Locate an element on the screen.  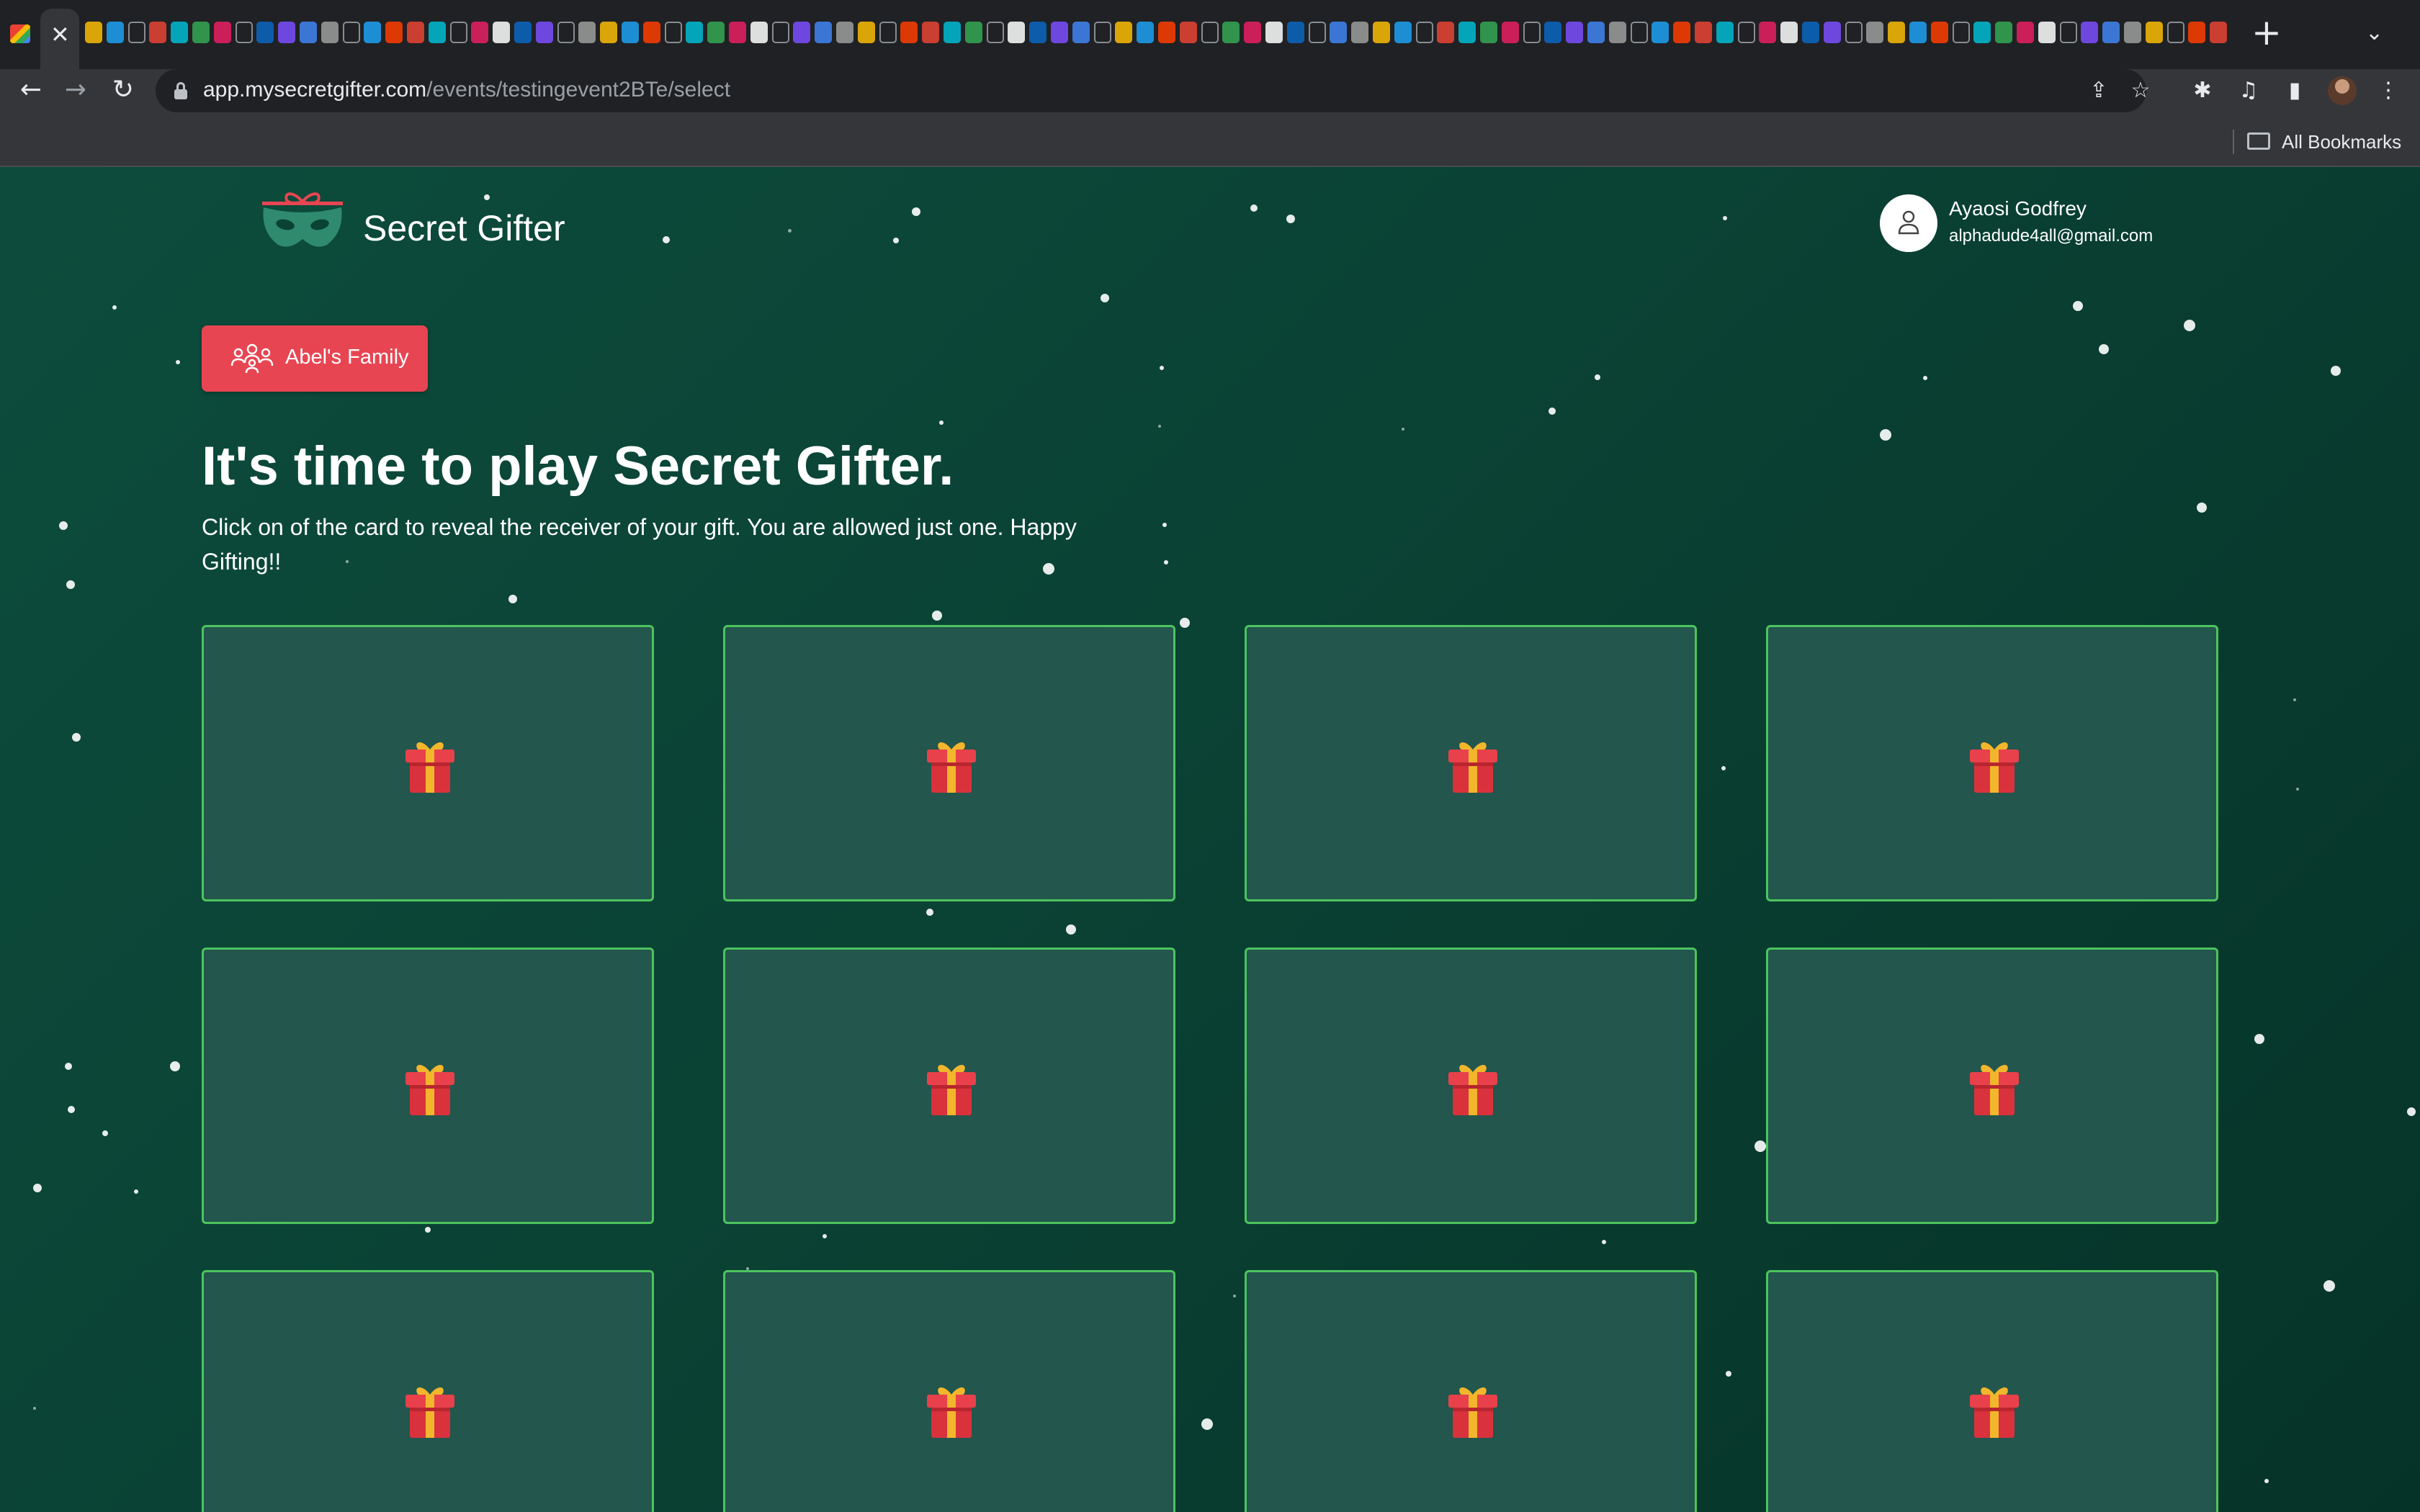
share-icon: ⇪ is located at coordinates (2099, 91).